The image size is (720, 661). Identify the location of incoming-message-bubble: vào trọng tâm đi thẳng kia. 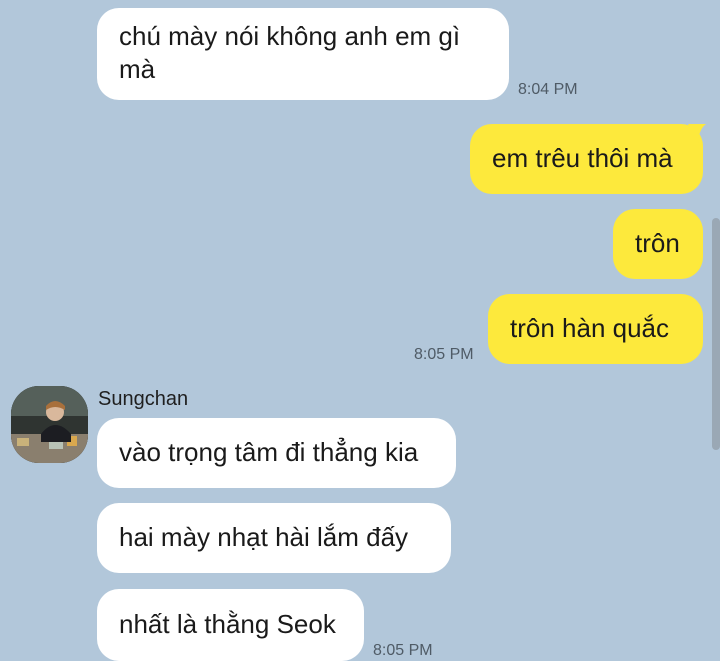
(276, 453).